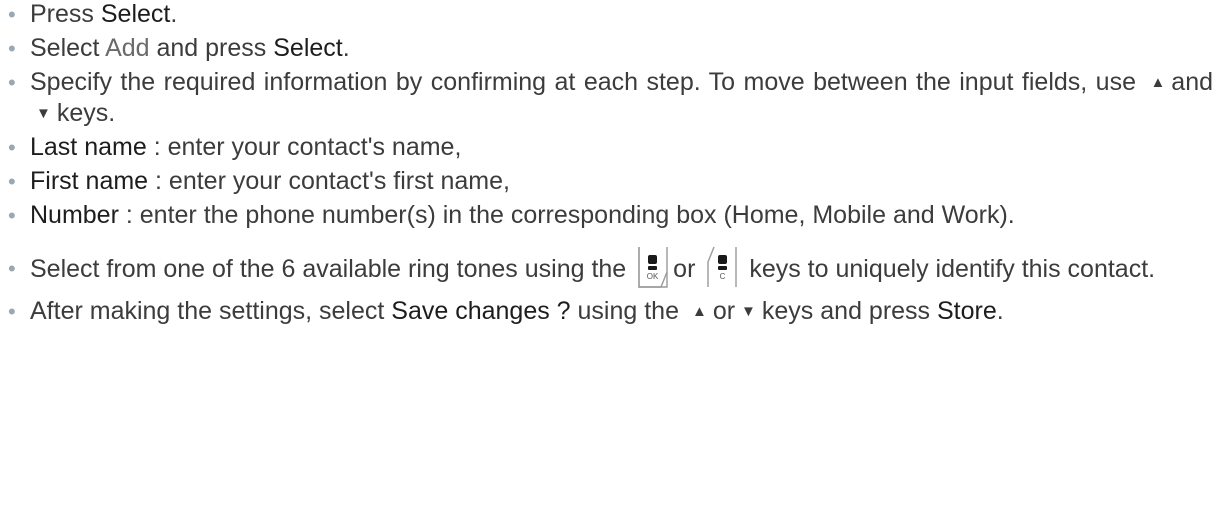 The height and width of the screenshot is (527, 1231). What do you see at coordinates (93, 14) in the screenshot?
I see `list-item: • Press Select.` at bounding box center [93, 14].